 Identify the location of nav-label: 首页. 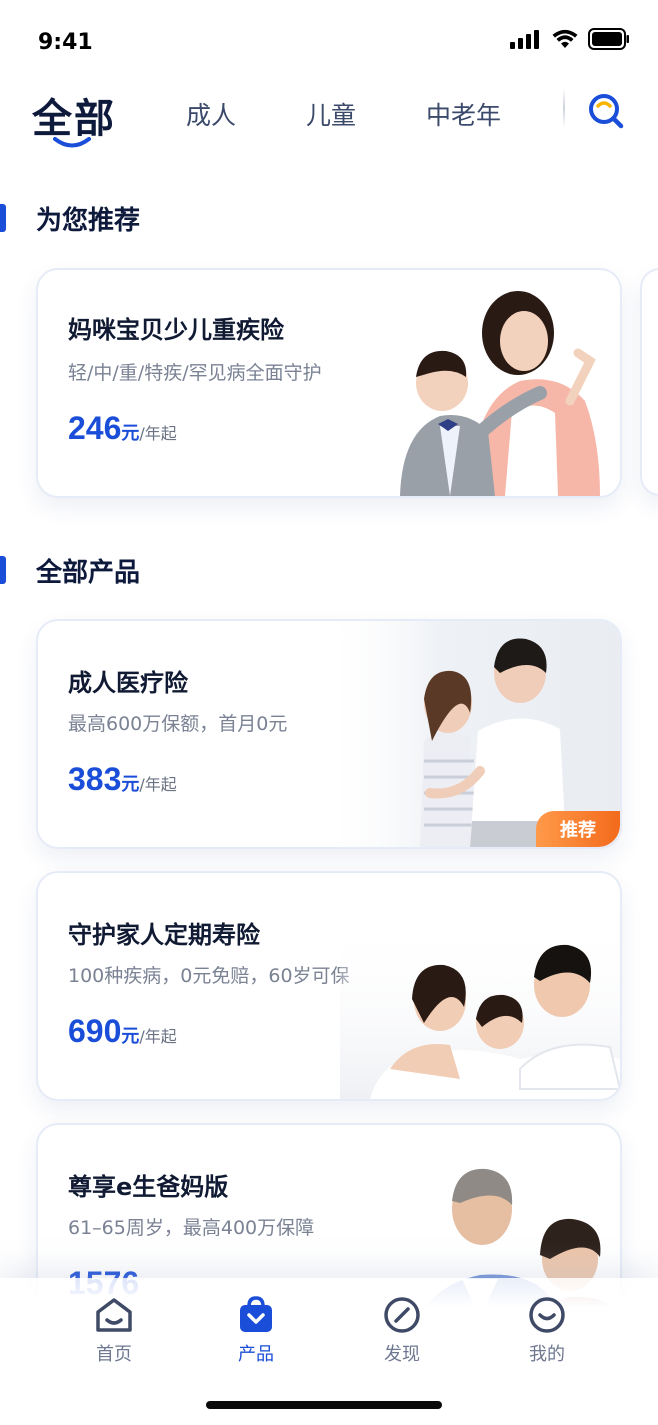
(114, 1354).